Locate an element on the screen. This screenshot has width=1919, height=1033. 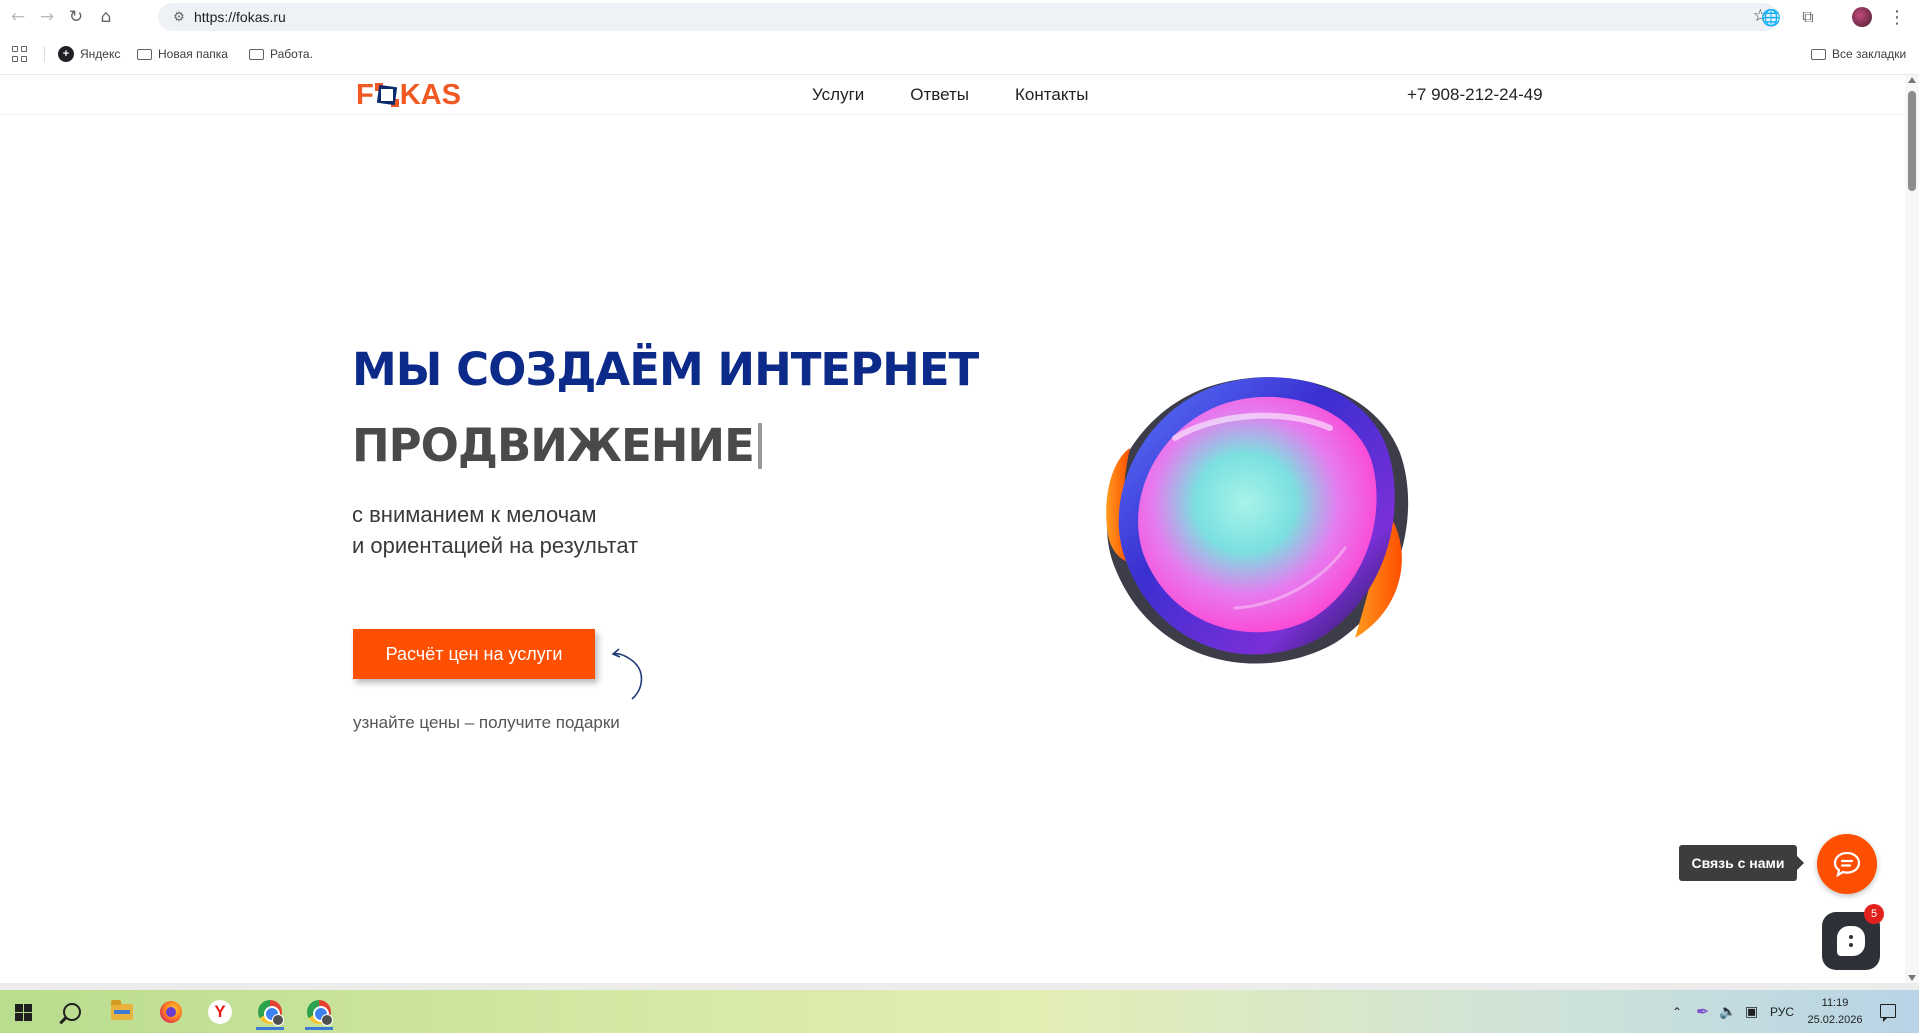
logo-mark-icon is located at coordinates (386, 95).